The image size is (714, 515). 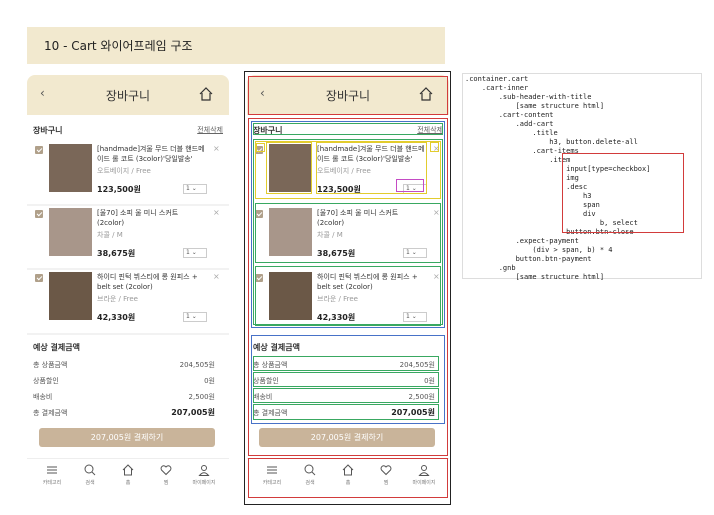 I want to click on payment-label: 배송비, so click(x=43, y=397).